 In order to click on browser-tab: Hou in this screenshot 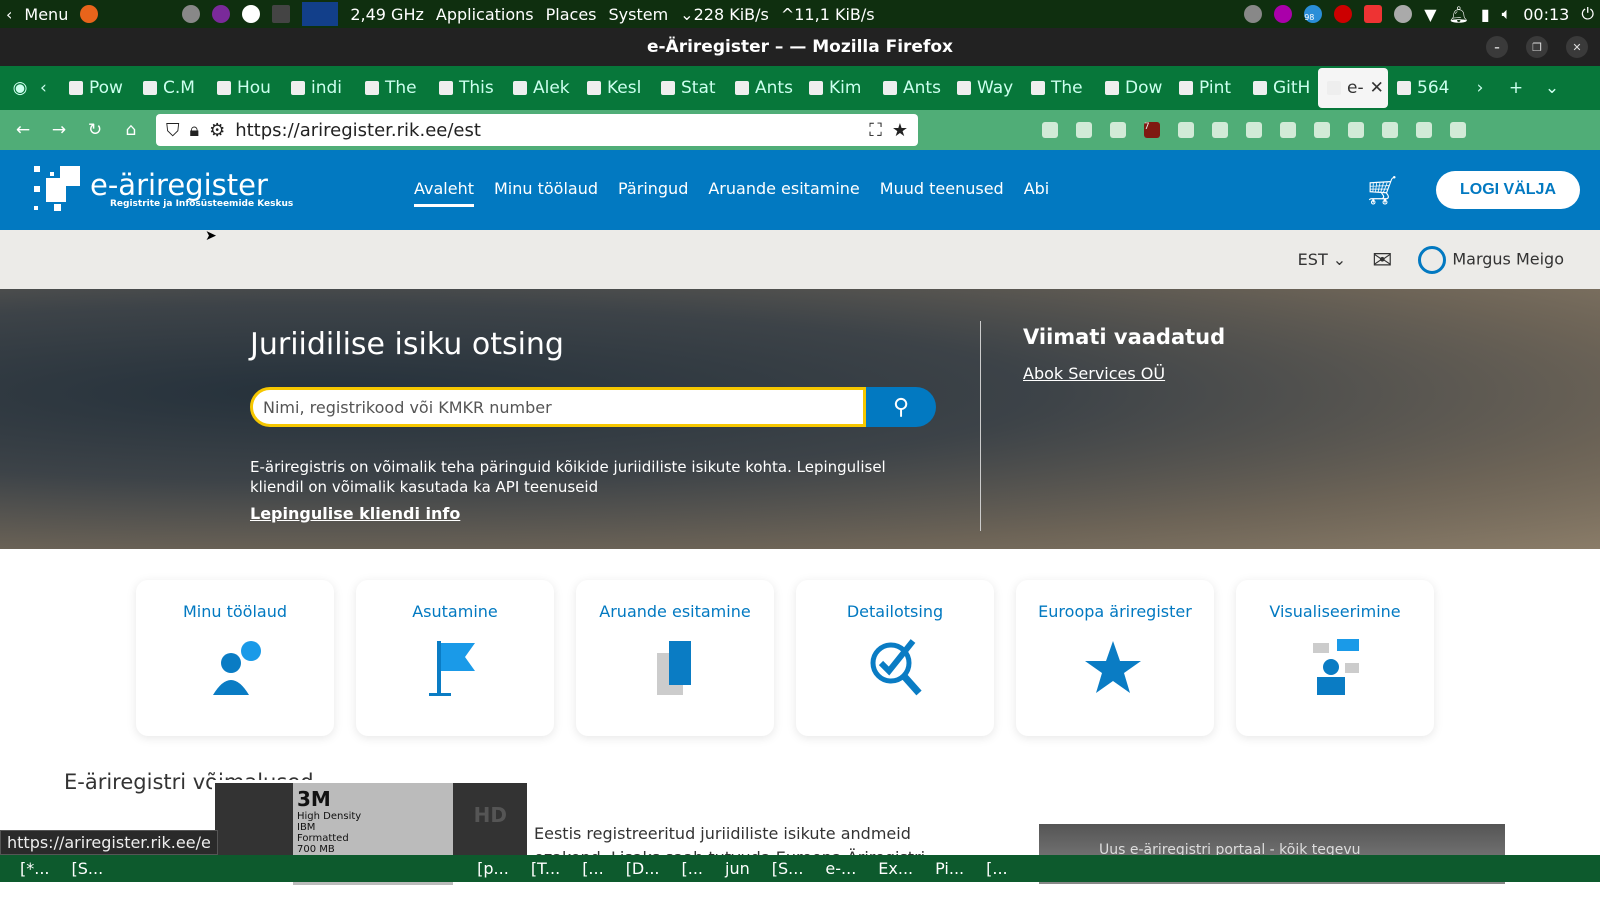, I will do `click(245, 88)`.